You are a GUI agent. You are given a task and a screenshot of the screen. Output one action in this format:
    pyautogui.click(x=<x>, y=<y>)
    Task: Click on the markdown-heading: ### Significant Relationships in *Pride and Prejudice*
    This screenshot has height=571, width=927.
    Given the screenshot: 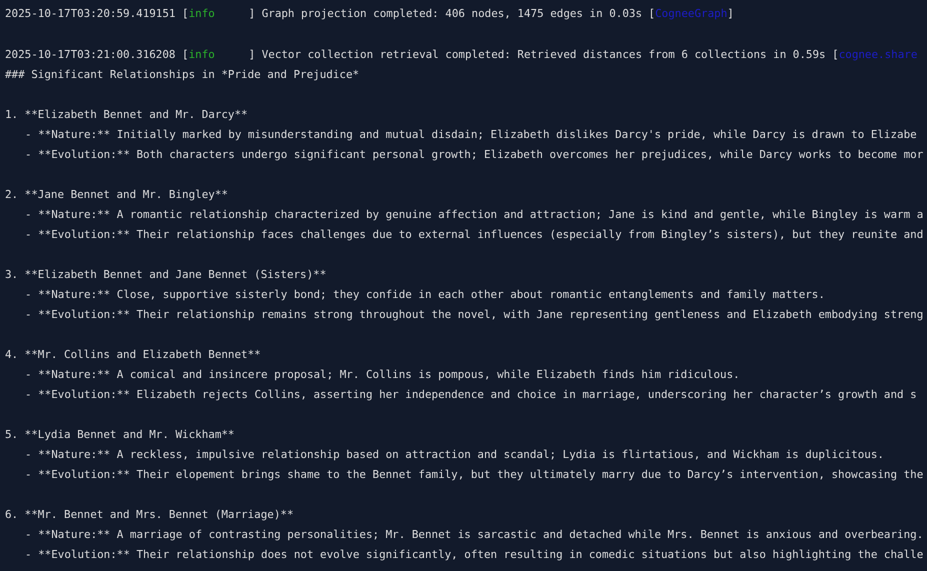 What is the action you would take?
    pyautogui.click(x=182, y=75)
    